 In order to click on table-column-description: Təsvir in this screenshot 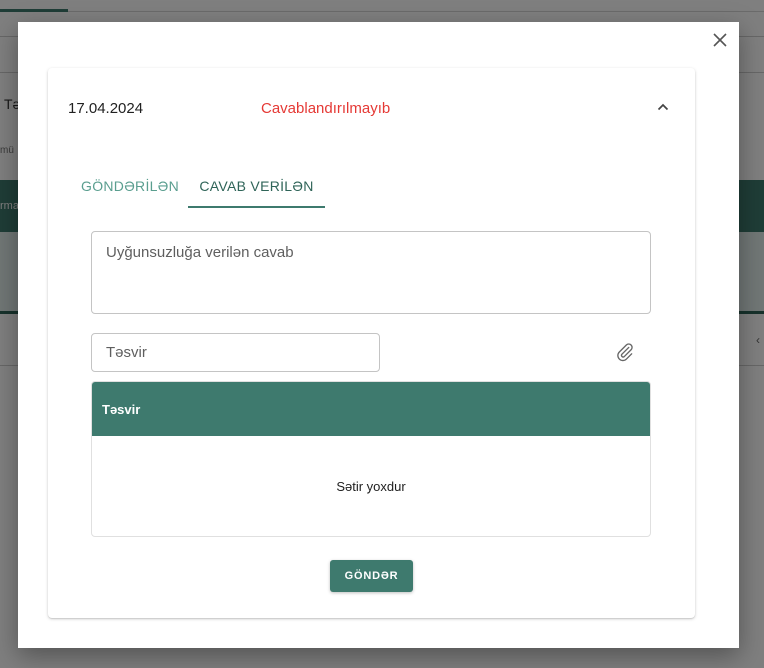, I will do `click(121, 409)`.